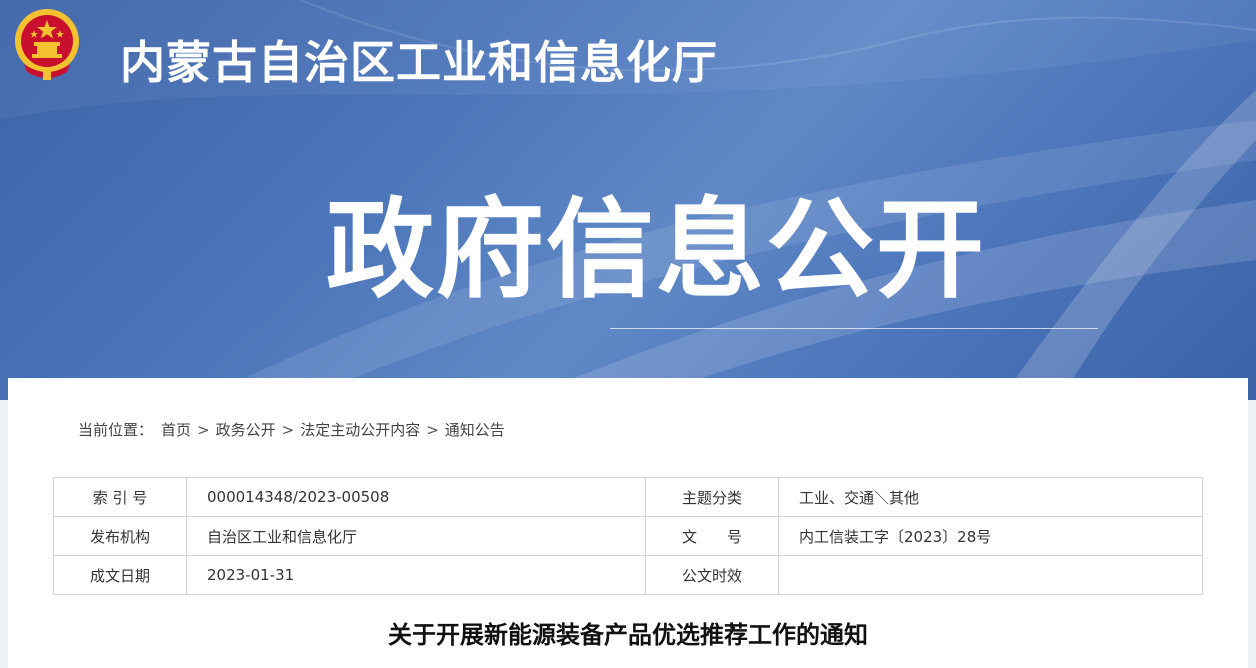 This screenshot has height=668, width=1256. I want to click on meta-label-topic-category: 主题分类, so click(712, 497).